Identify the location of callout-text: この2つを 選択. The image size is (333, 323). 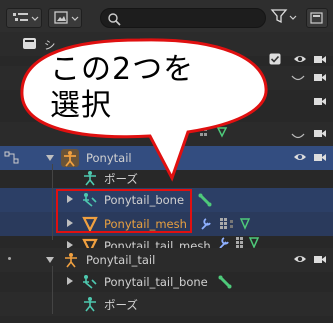
(122, 87).